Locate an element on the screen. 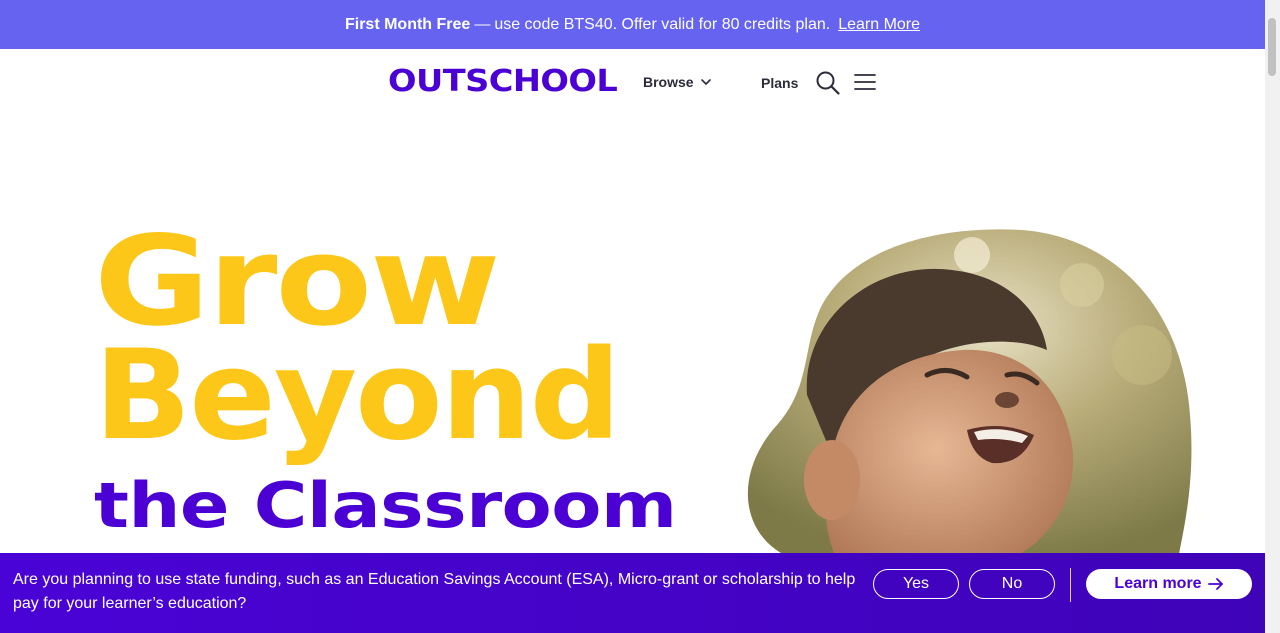 The height and width of the screenshot is (633, 1280). hero-heading-beyond: Beyond is located at coordinates (357, 396).